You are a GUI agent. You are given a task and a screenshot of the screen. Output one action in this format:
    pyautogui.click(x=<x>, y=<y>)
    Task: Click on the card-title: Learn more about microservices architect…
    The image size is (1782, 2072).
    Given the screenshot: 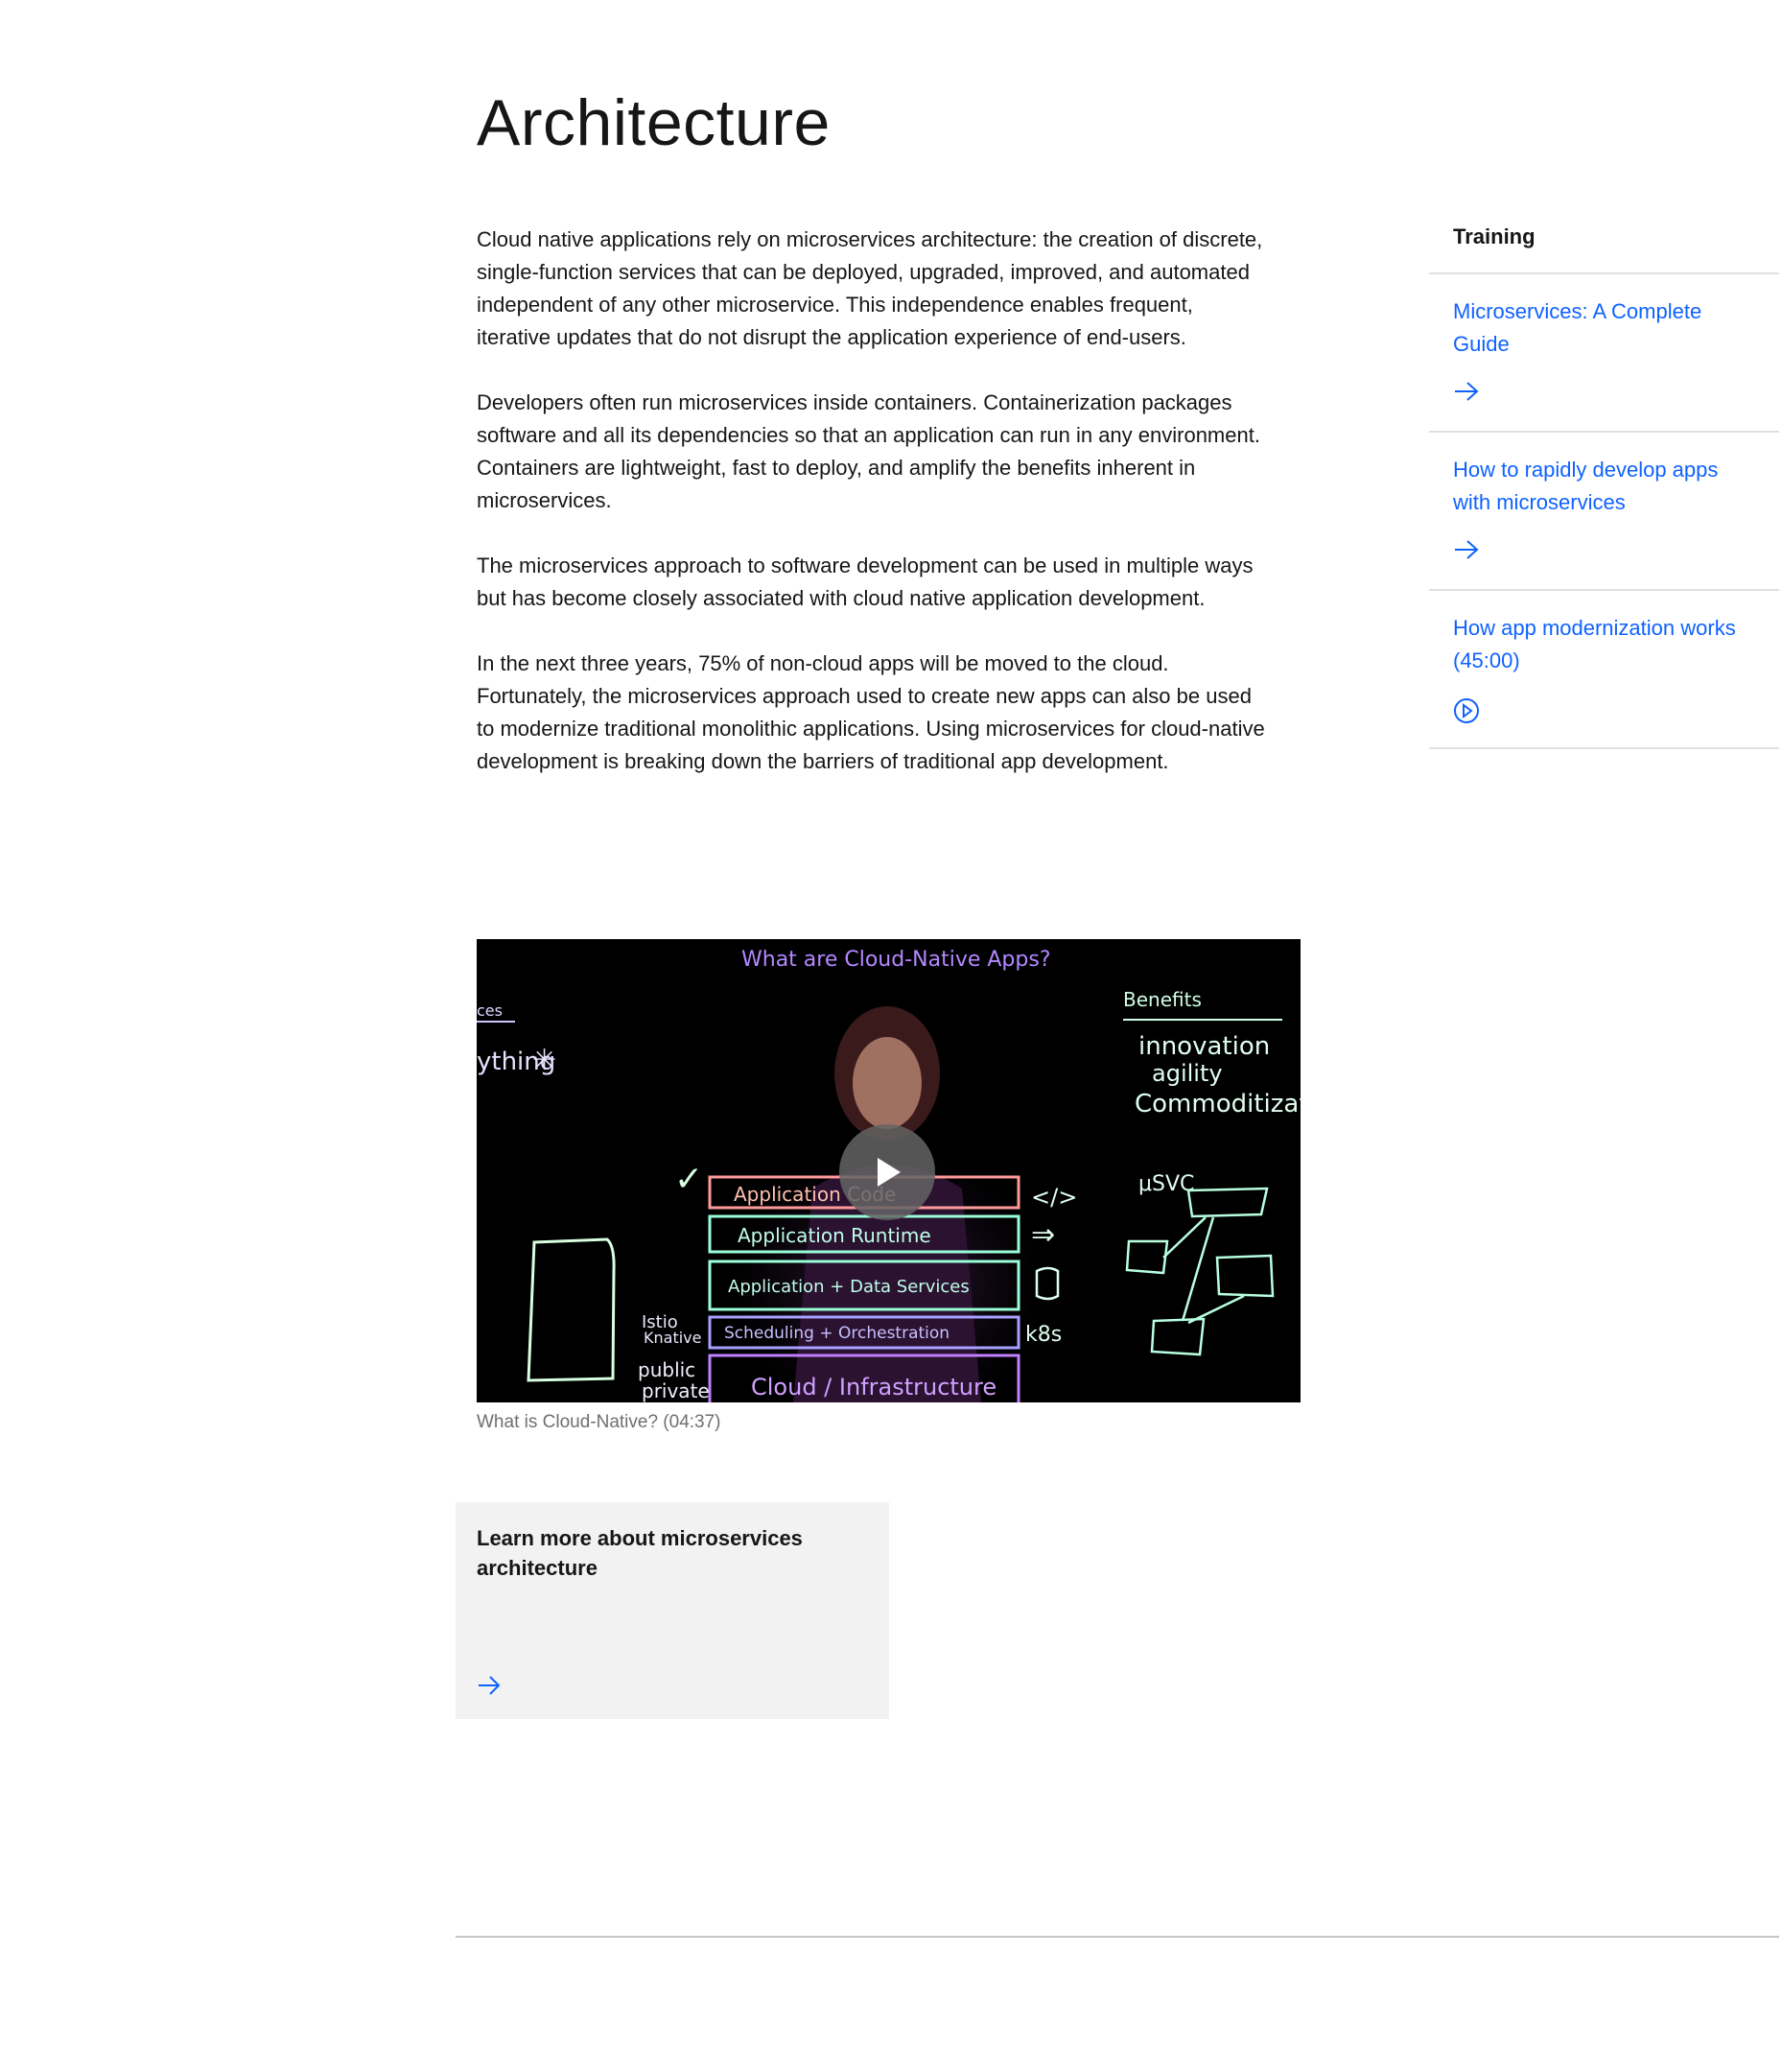 What is the action you would take?
    pyautogui.click(x=640, y=1553)
    